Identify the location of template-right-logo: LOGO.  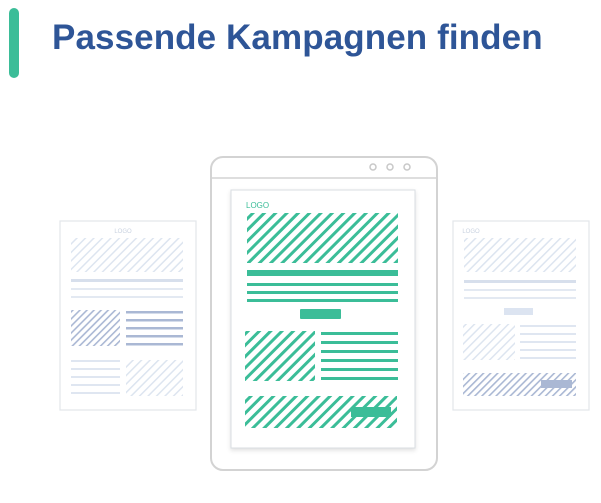
(471, 232).